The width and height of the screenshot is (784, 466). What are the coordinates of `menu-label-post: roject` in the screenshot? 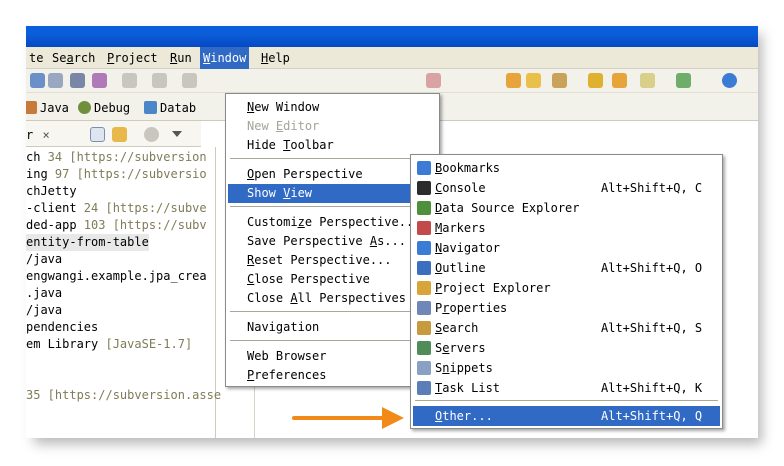 It's located at (136, 58).